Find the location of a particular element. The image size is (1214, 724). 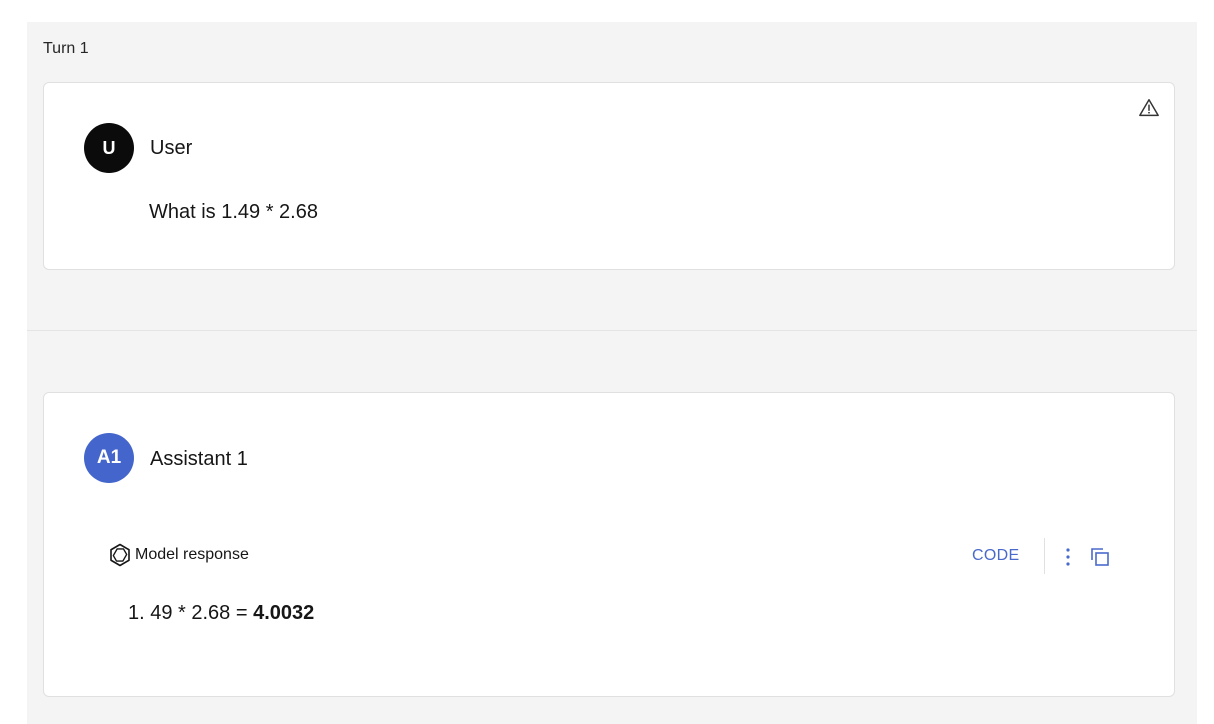

more-vertical-icon is located at coordinates (1068, 557).